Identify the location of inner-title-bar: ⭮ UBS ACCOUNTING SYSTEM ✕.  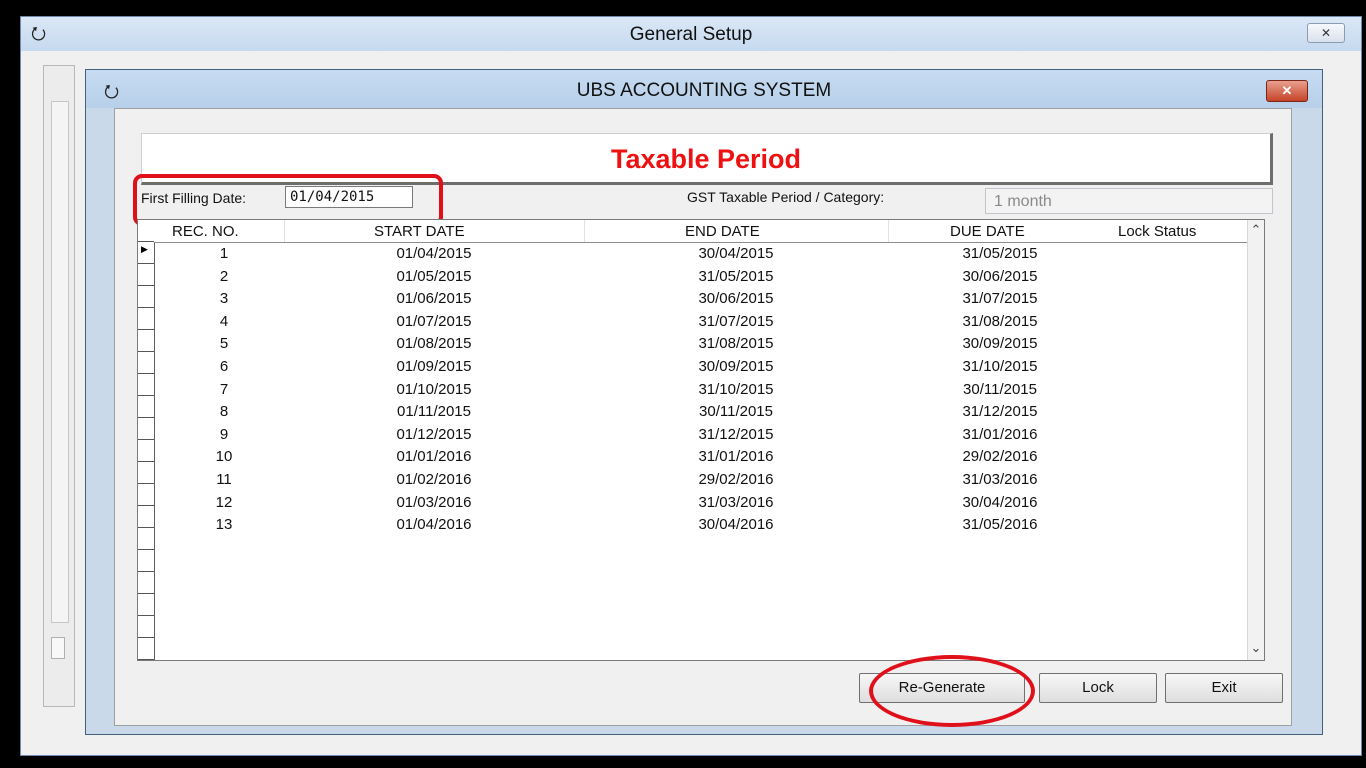
(704, 89).